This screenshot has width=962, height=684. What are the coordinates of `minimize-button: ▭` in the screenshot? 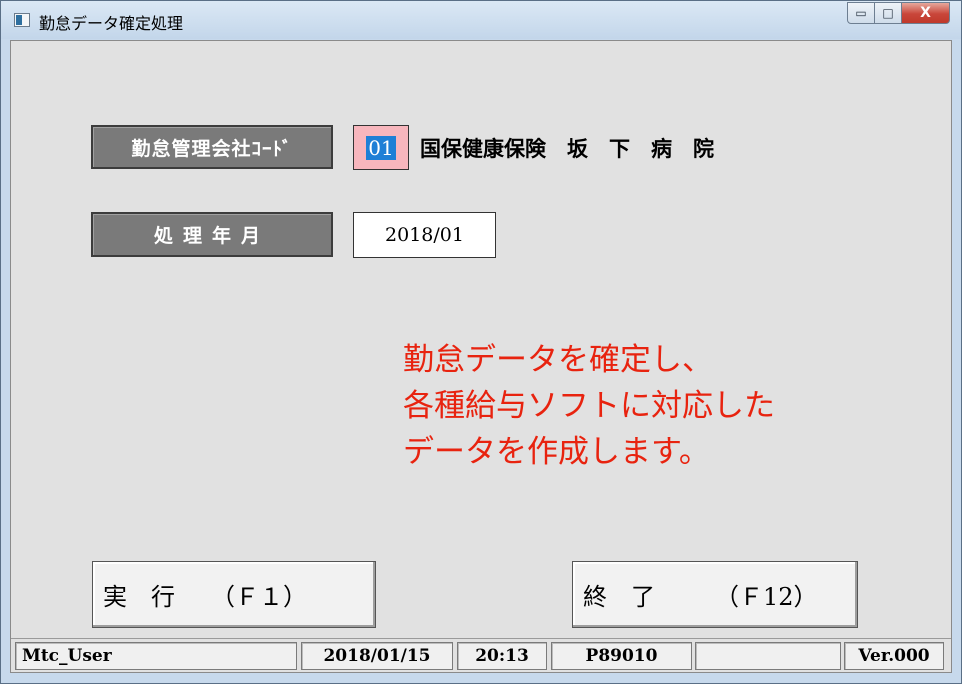 It's located at (861, 13).